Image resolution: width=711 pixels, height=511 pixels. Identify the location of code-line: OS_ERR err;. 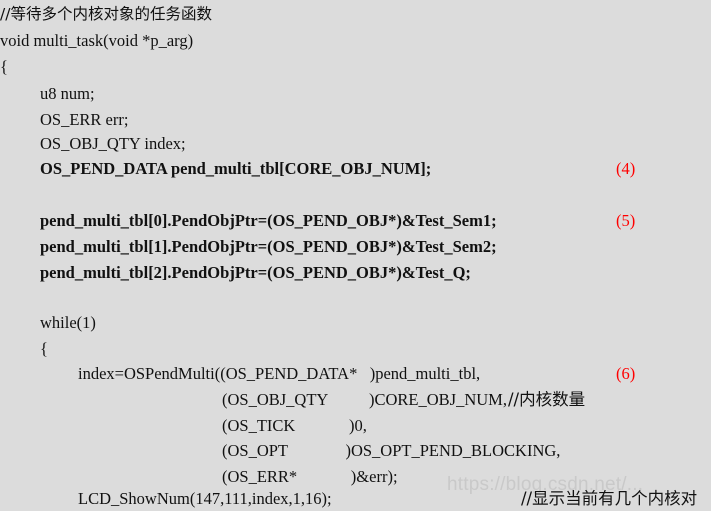
(84, 119).